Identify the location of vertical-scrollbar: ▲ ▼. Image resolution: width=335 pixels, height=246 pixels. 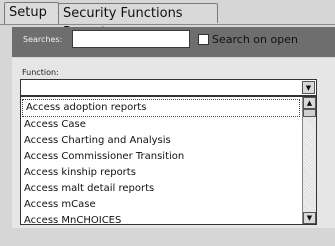
(309, 160).